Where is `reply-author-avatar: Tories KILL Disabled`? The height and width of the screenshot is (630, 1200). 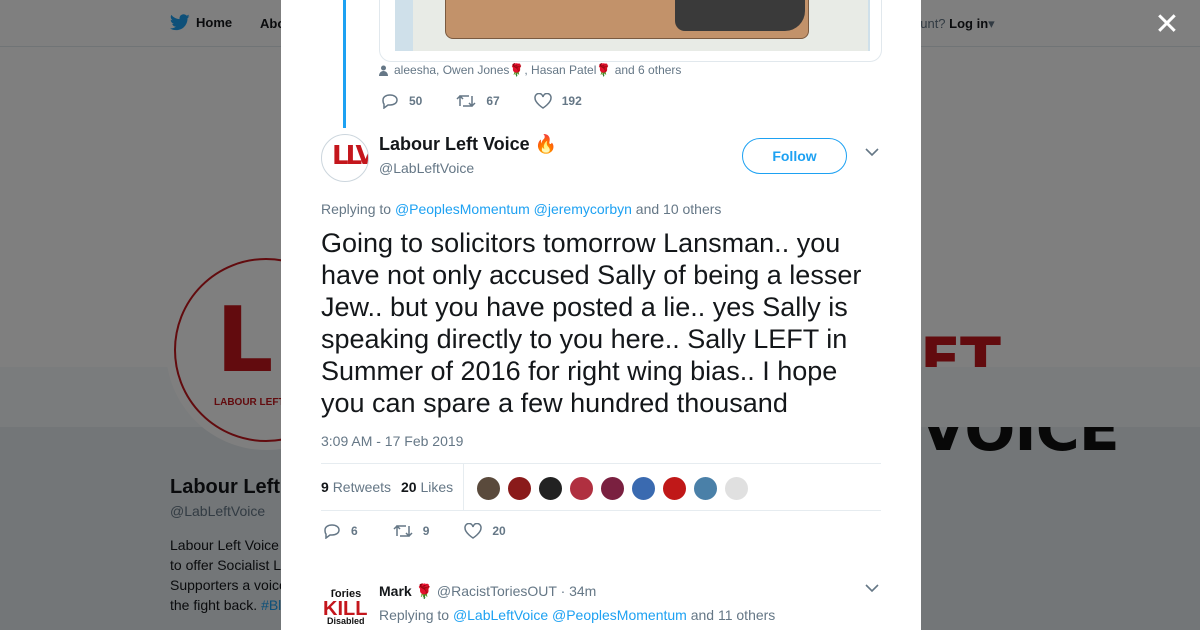 reply-author-avatar: Tories KILL Disabled is located at coordinates (345, 608).